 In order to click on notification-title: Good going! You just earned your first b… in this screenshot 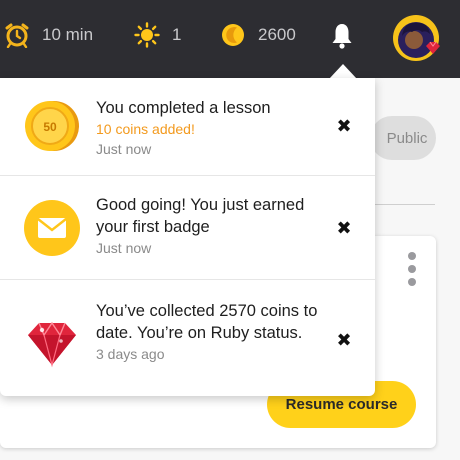, I will do `click(200, 216)`.